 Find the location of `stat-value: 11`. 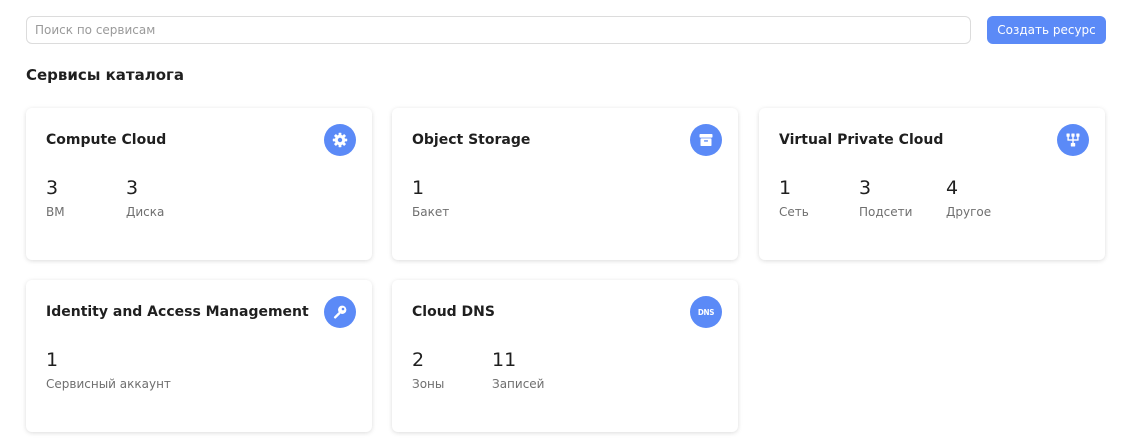

stat-value: 11 is located at coordinates (504, 360).